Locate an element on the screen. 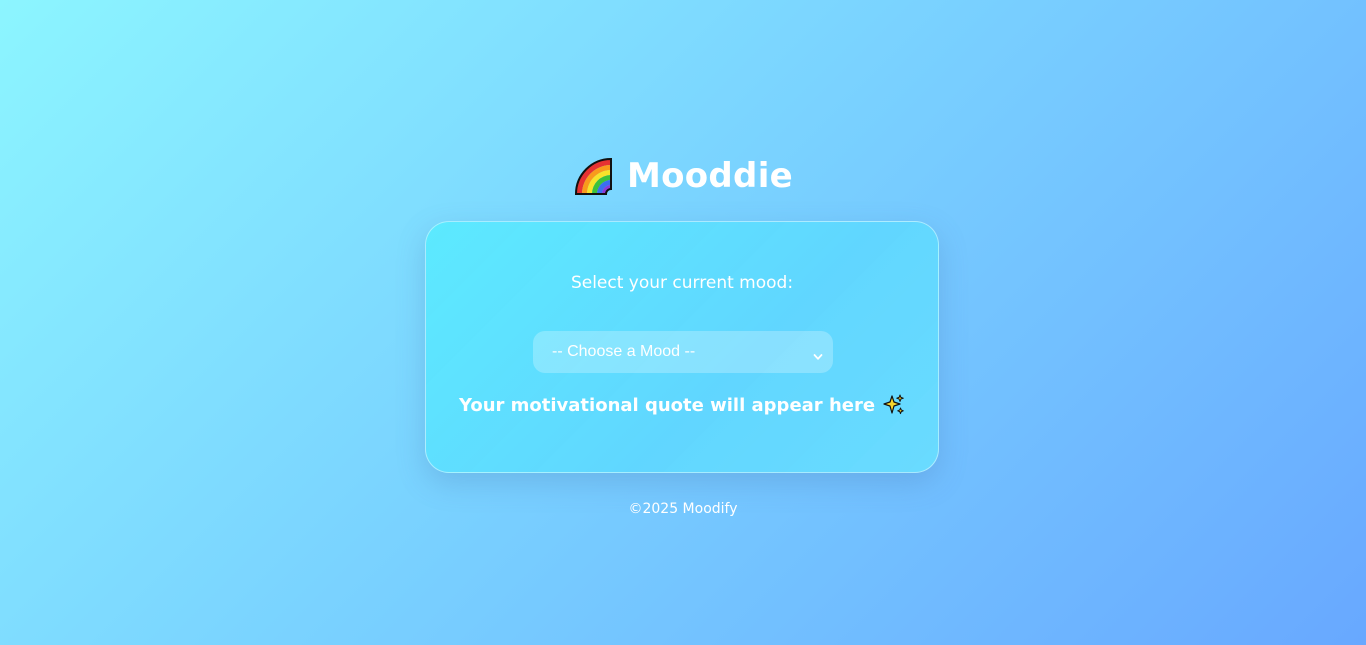 Image resolution: width=1366 pixels, height=645 pixels. footer-copyright: ©2025 Moodify is located at coordinates (683, 509).